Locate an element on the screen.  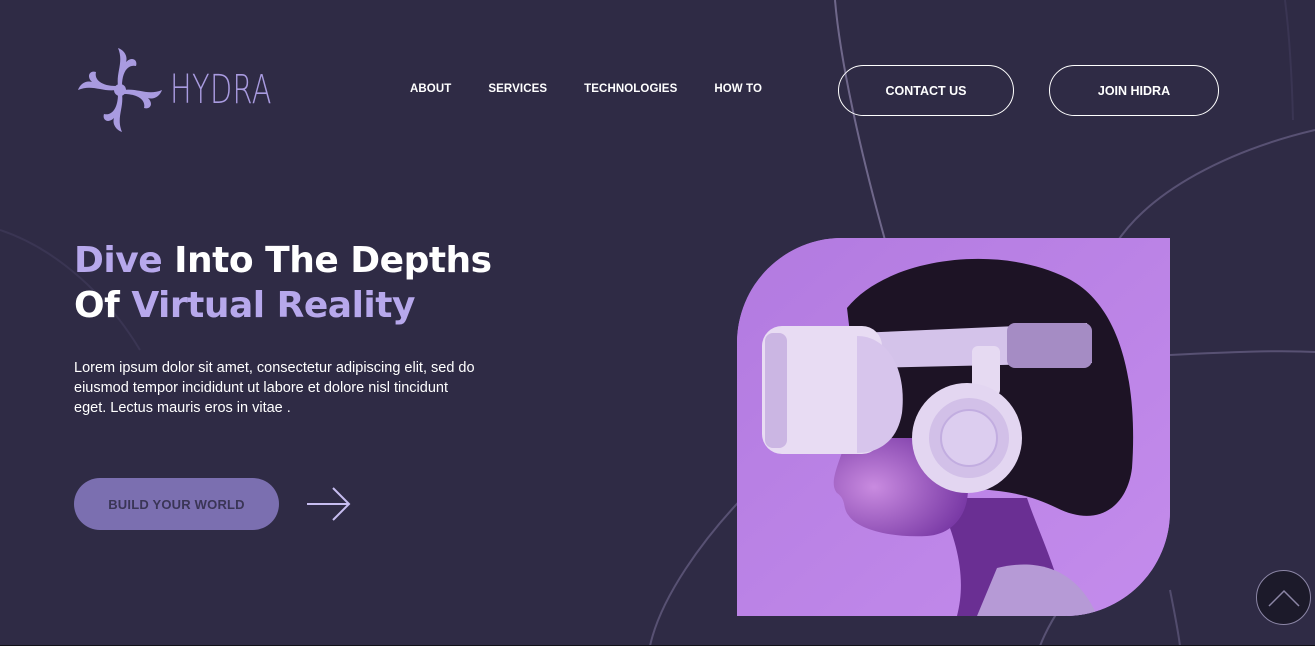
hydra-swirl-icon is located at coordinates (120, 90).